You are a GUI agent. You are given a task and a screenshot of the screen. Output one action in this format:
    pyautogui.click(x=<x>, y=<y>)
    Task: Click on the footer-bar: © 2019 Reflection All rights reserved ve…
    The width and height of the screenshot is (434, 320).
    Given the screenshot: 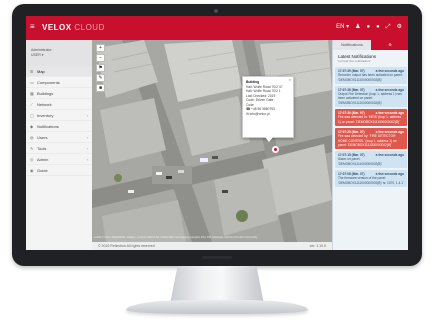 What is the action you would take?
    pyautogui.click(x=212, y=246)
    